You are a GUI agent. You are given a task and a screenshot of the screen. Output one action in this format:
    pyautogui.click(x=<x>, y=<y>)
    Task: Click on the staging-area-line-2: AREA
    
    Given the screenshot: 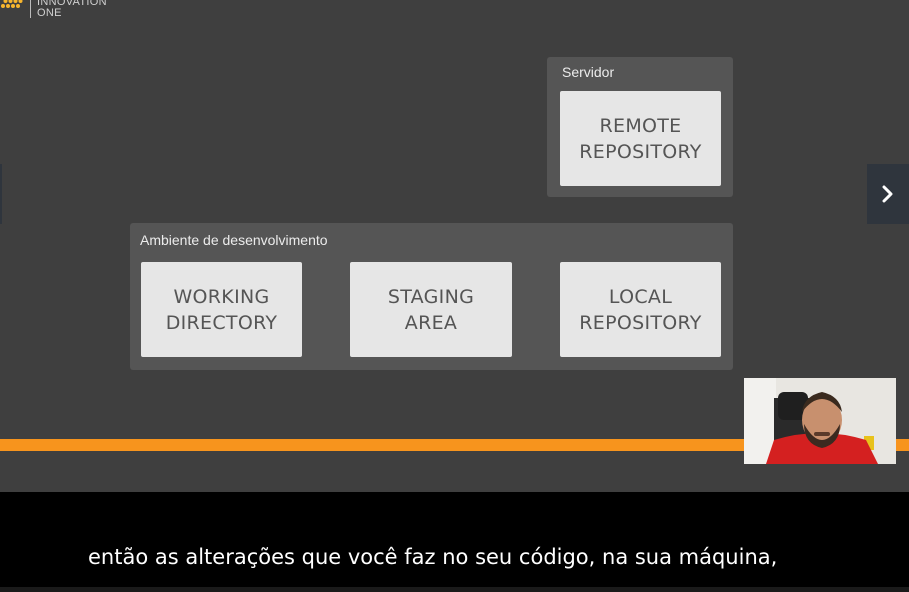 What is the action you would take?
    pyautogui.click(x=431, y=322)
    